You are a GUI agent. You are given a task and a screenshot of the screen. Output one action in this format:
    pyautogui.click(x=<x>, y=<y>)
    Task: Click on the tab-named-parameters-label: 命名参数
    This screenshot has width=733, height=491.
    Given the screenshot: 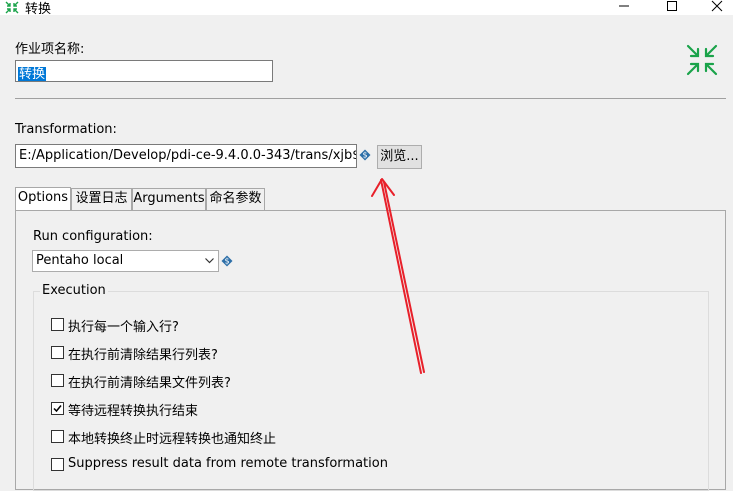 What is the action you would take?
    pyautogui.click(x=235, y=198)
    